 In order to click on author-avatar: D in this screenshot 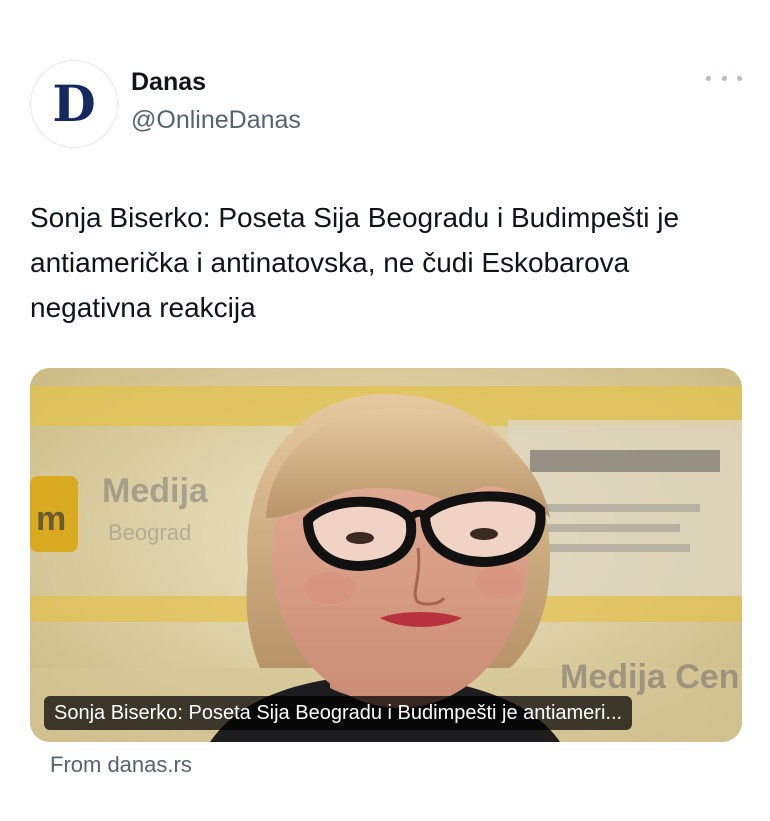, I will do `click(74, 104)`.